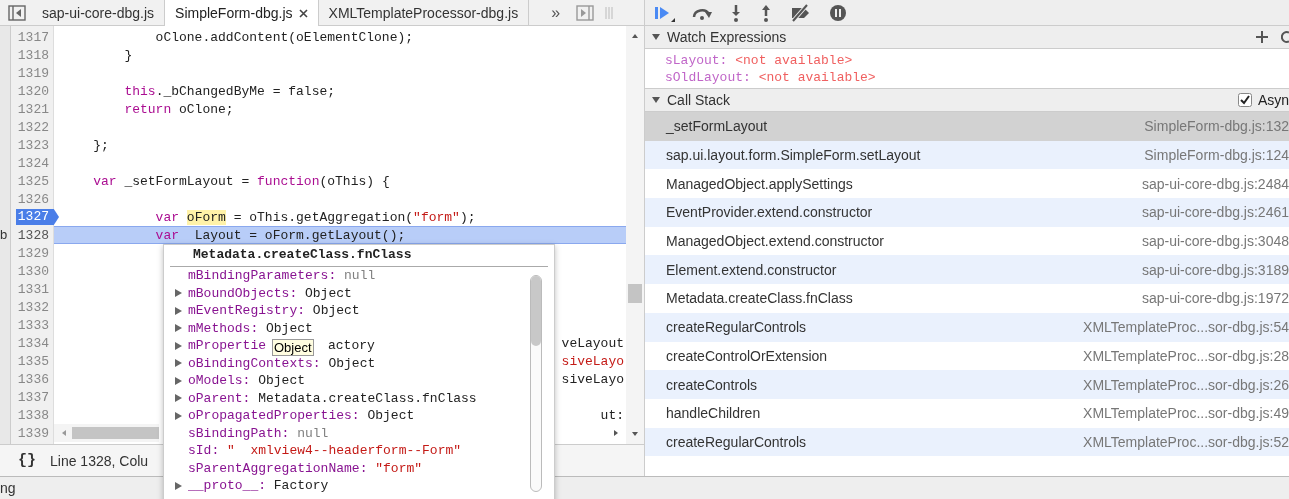  Describe the element at coordinates (967, 356) in the screenshot. I see `call-frame: createControlOrExtension XMLTemplateProc...sor-dbg.js:28` at that location.